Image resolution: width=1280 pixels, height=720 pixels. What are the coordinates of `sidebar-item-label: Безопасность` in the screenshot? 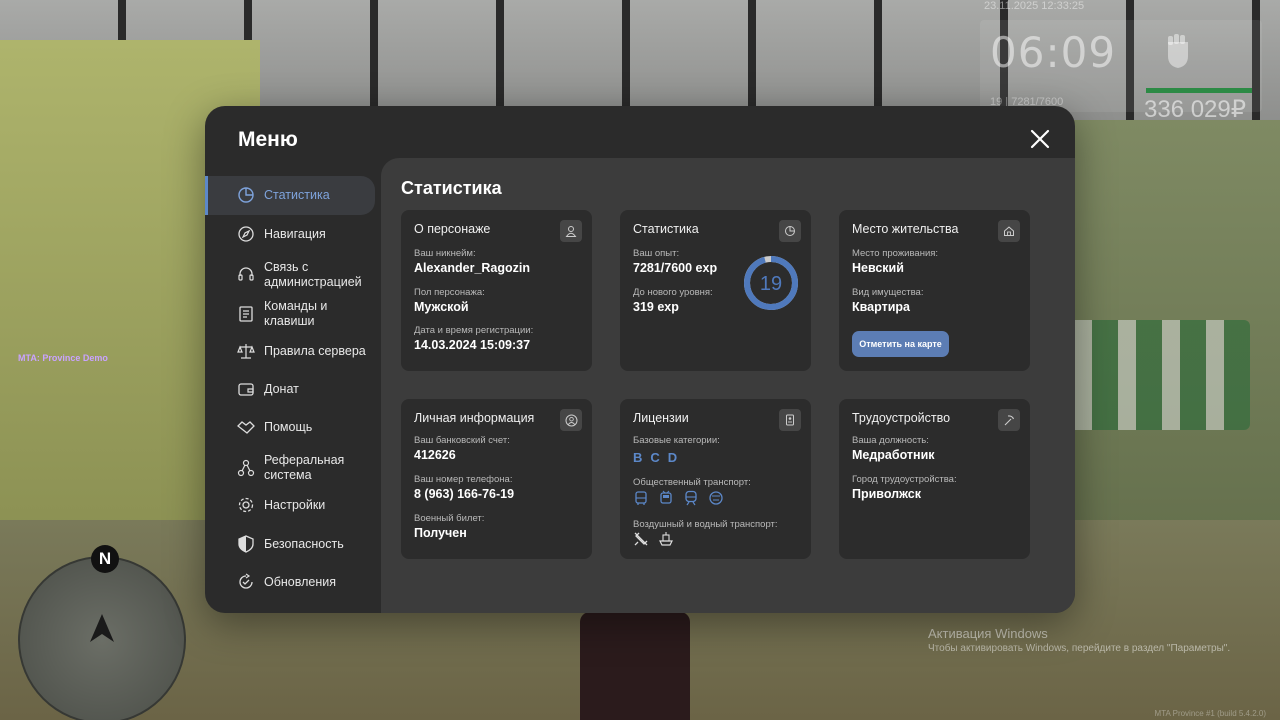 It's located at (304, 544).